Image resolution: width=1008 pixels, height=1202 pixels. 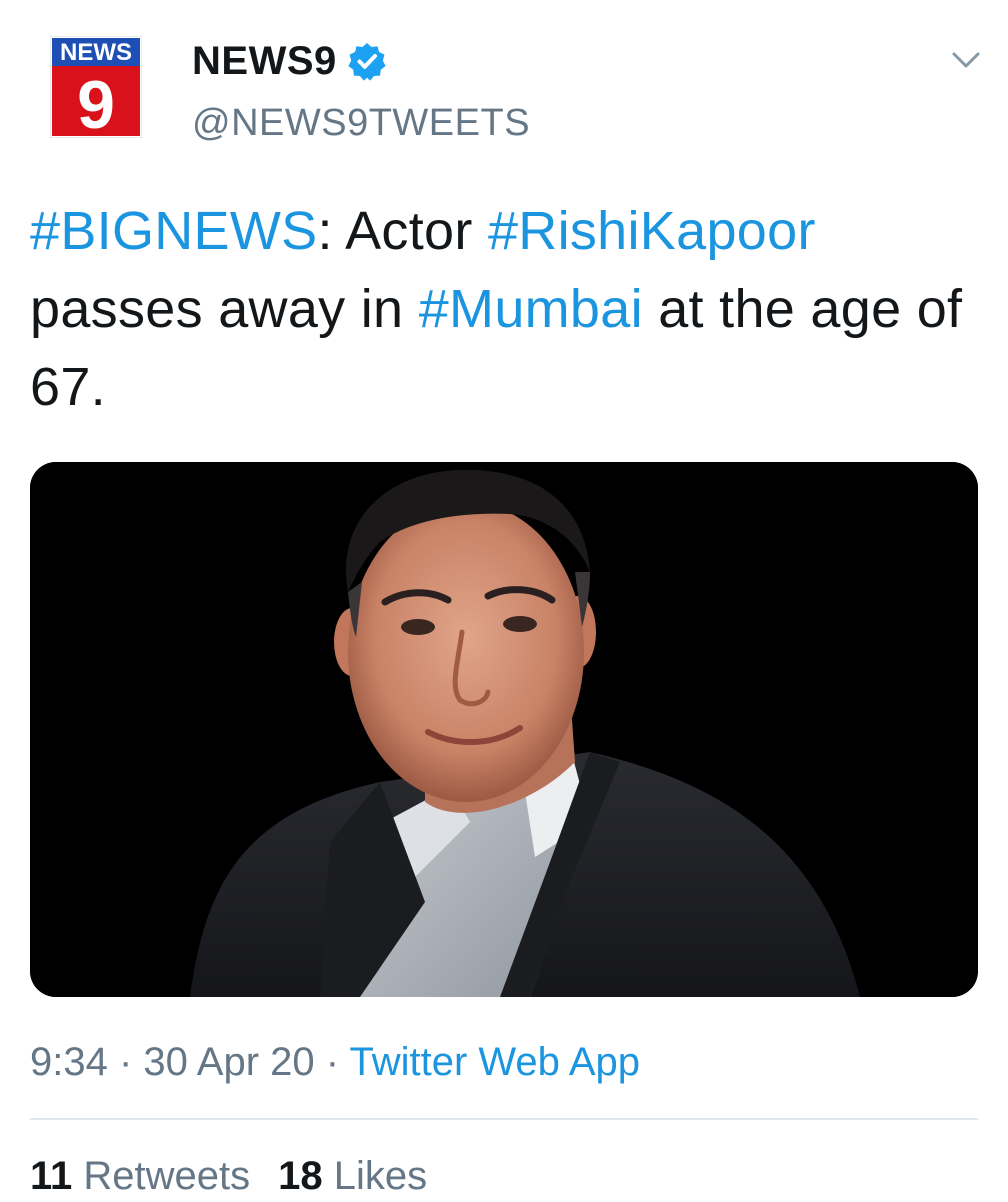 I want to click on display-name-text: NEWS9, so click(x=264, y=61).